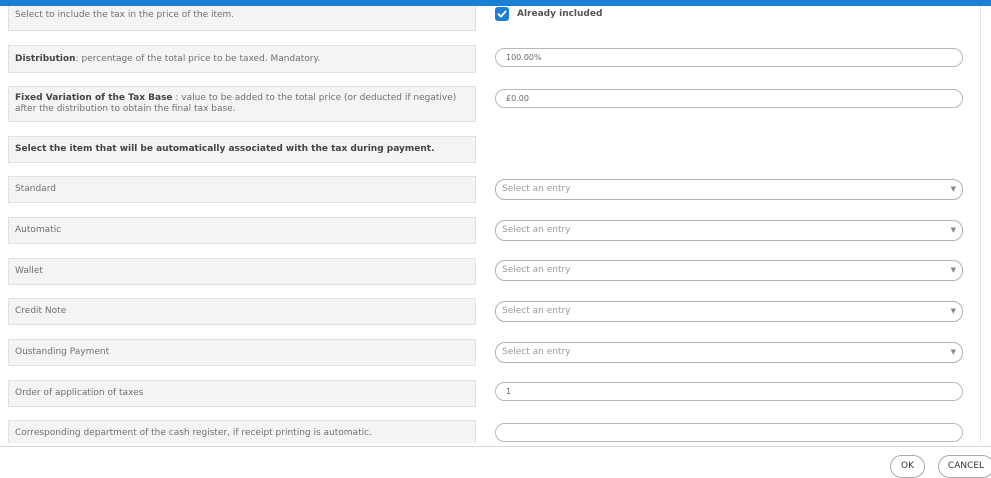  Describe the element at coordinates (79, 393) in the screenshot. I see `order-label: Order of application of taxes` at that location.